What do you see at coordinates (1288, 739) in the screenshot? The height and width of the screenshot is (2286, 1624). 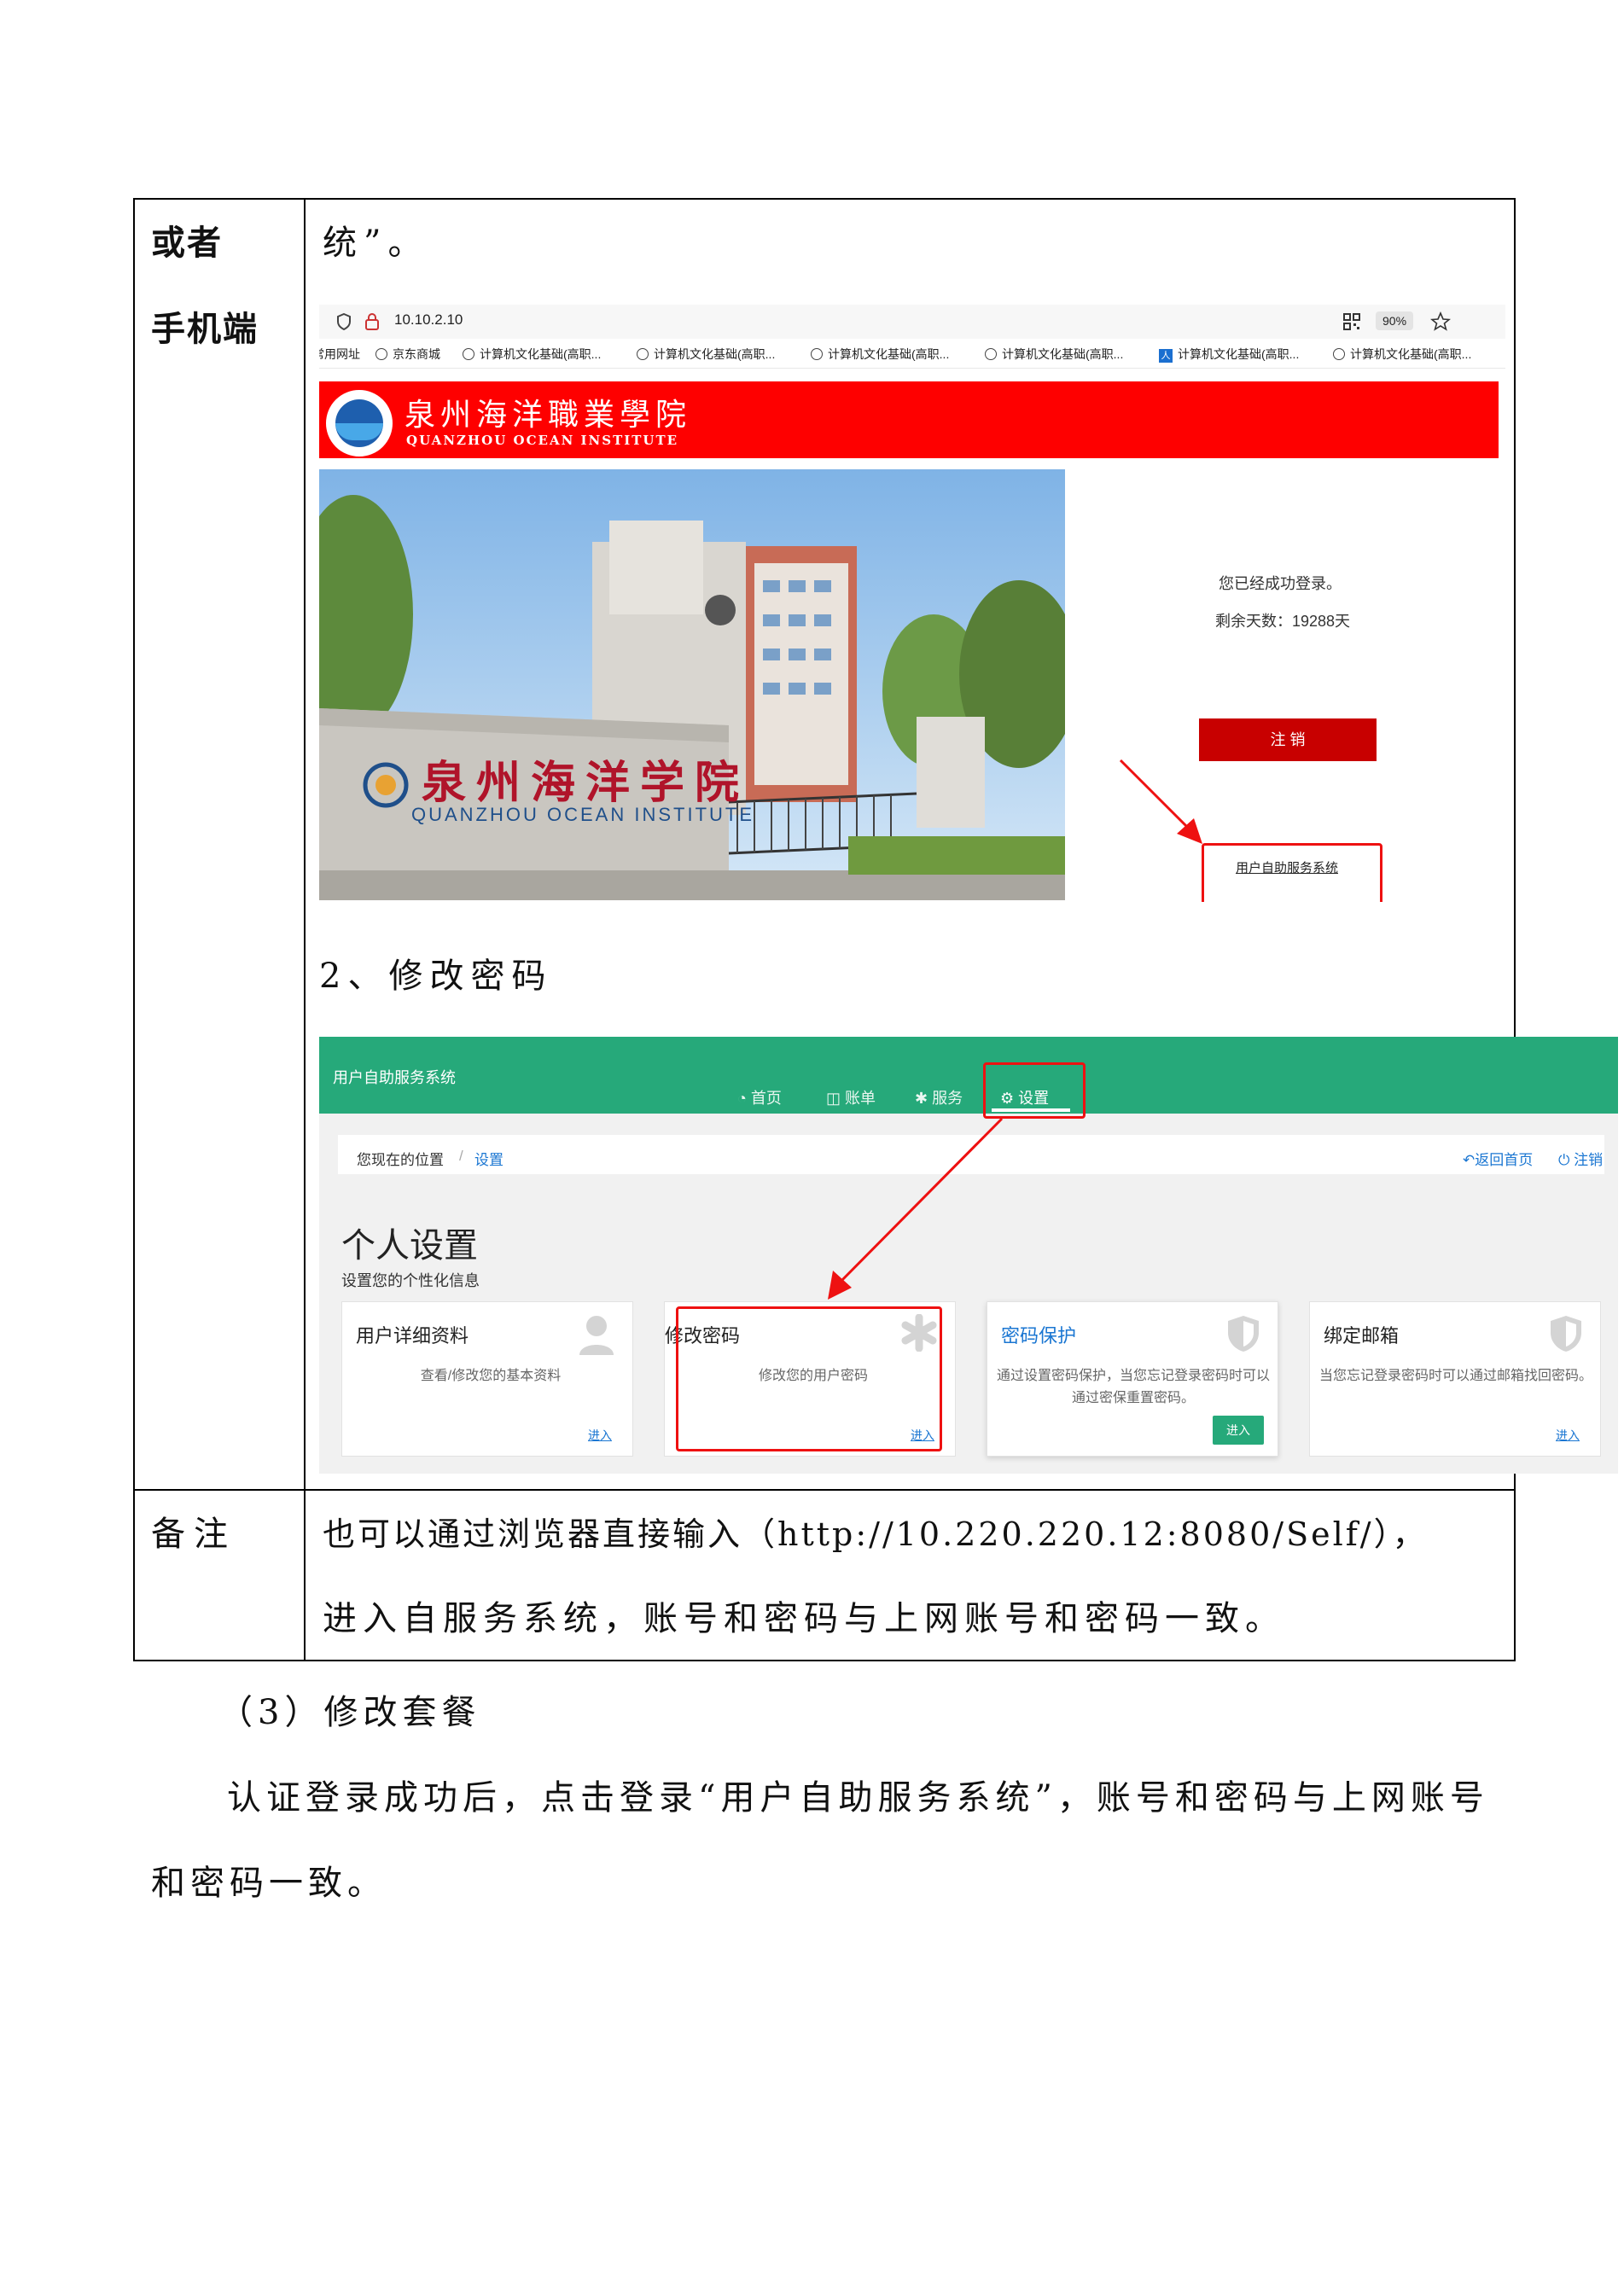 I see `logout-button: 注 销` at bounding box center [1288, 739].